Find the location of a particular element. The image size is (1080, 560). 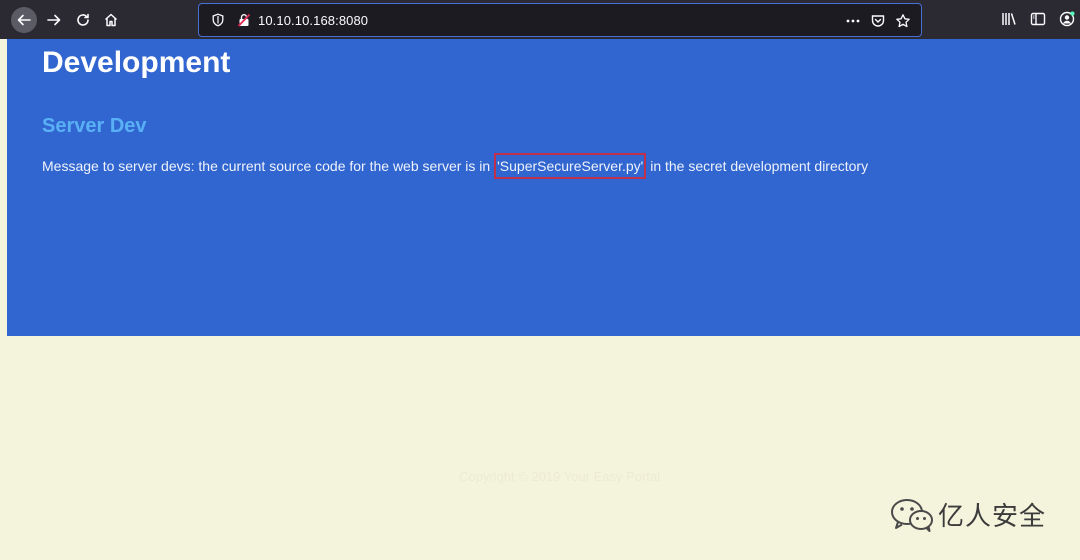

forward-button is located at coordinates (54, 20).